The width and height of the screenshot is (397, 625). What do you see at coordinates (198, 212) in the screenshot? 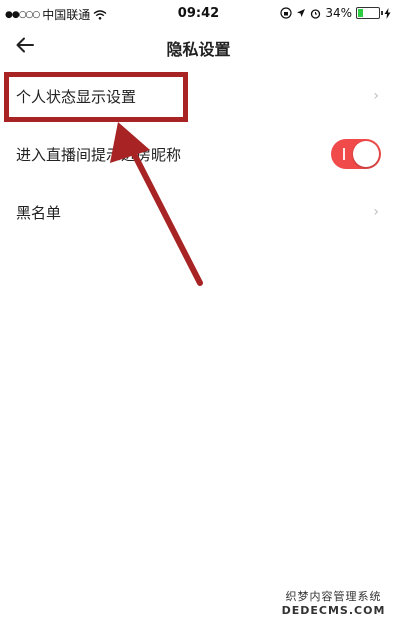
I see `settings-item-blacklist: 黑名单 ›` at bounding box center [198, 212].